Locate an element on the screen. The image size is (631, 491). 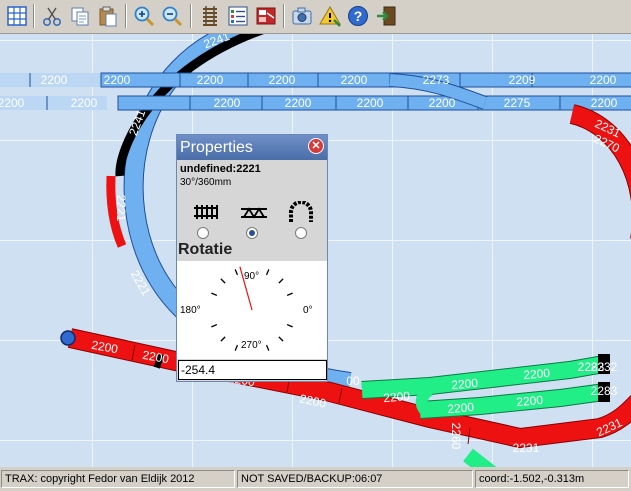
copy-icon is located at coordinates (80, 16).